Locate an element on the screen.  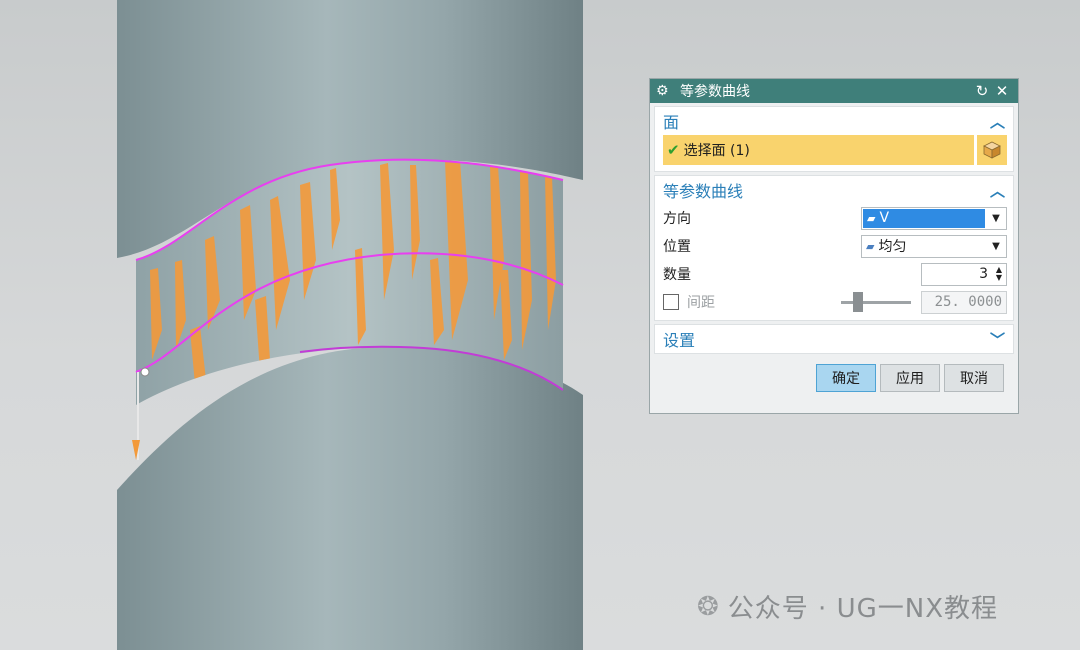
position-label: 位置 is located at coordinates (677, 247).